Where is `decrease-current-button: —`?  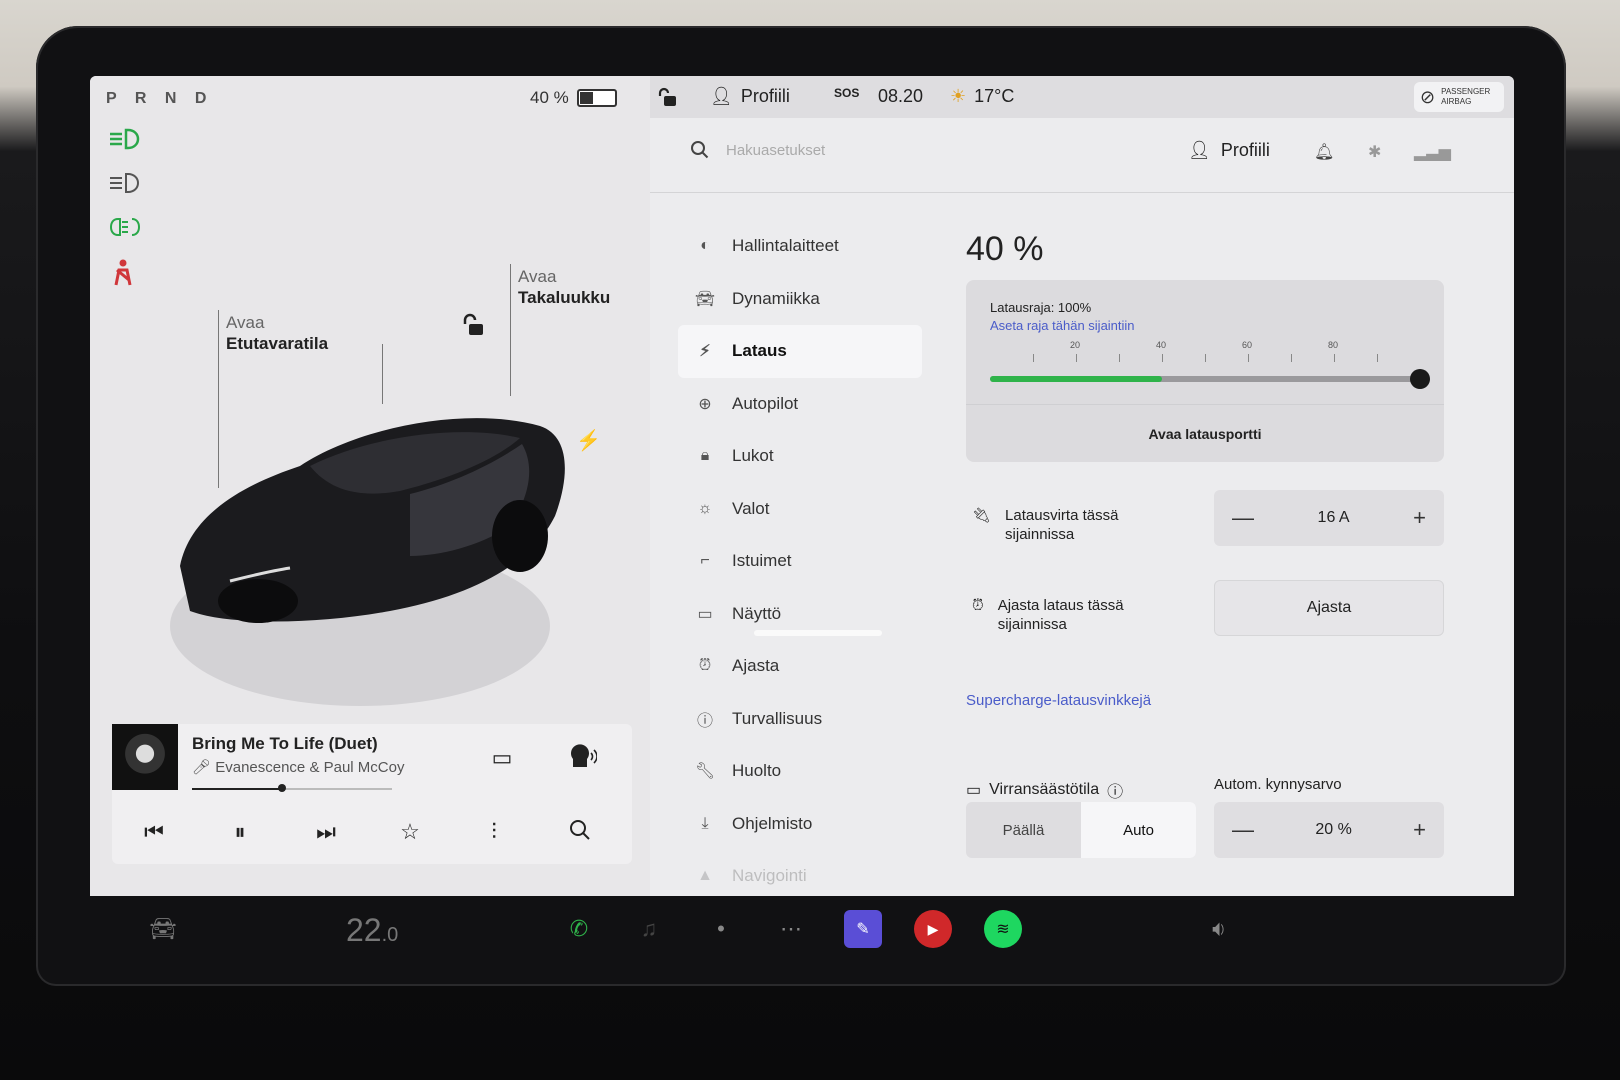 decrease-current-button: — is located at coordinates (1243, 518).